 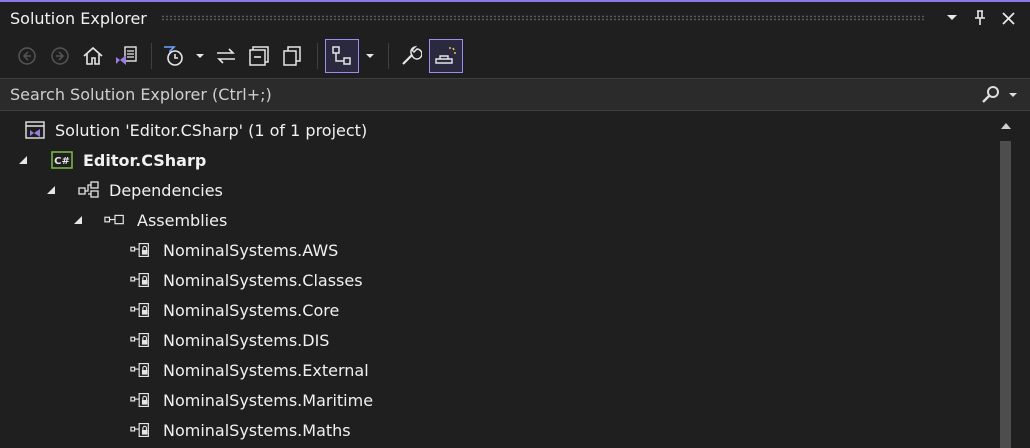 I want to click on tree-node-label: NominalSystems.Maritime, so click(x=268, y=400).